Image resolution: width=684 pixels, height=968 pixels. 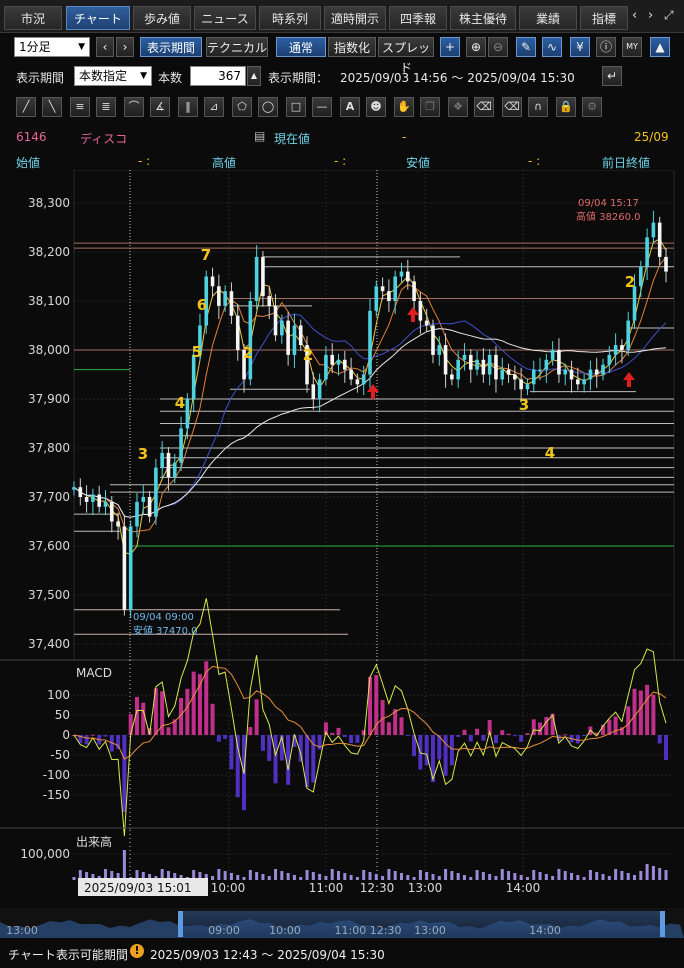 What do you see at coordinates (592, 107) in the screenshot?
I see `settings-gear-icon: ⚙` at bounding box center [592, 107].